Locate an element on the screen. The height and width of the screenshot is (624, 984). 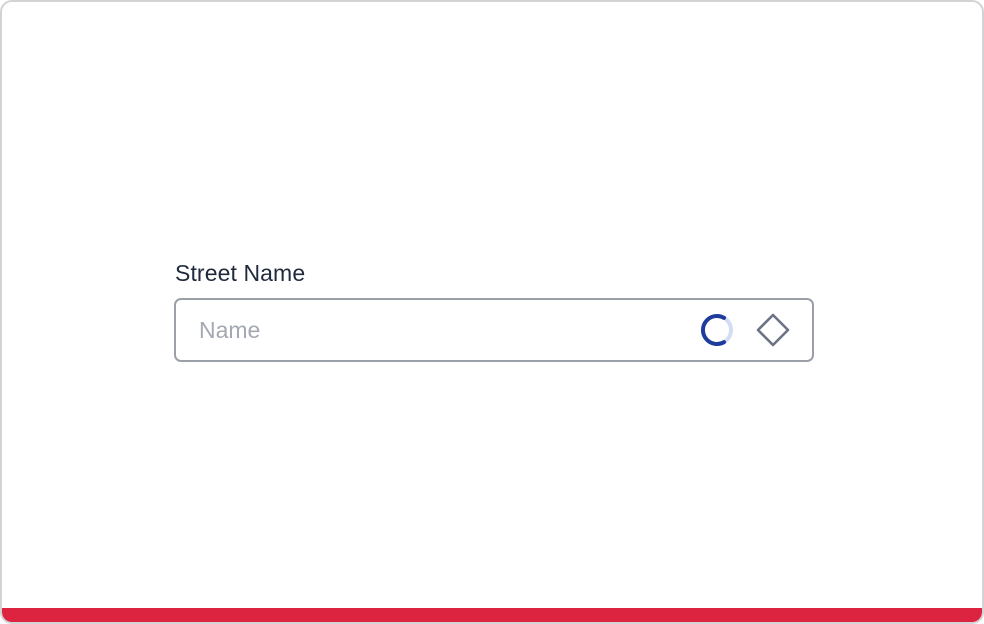
street-name-label: Street Name is located at coordinates (240, 273).